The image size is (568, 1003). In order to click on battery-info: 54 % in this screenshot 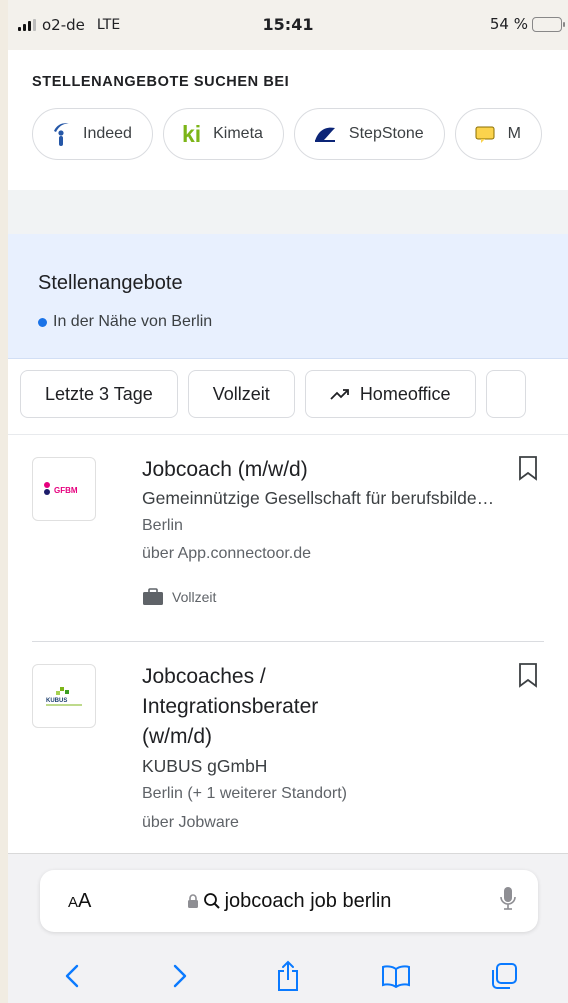, I will do `click(527, 24)`.